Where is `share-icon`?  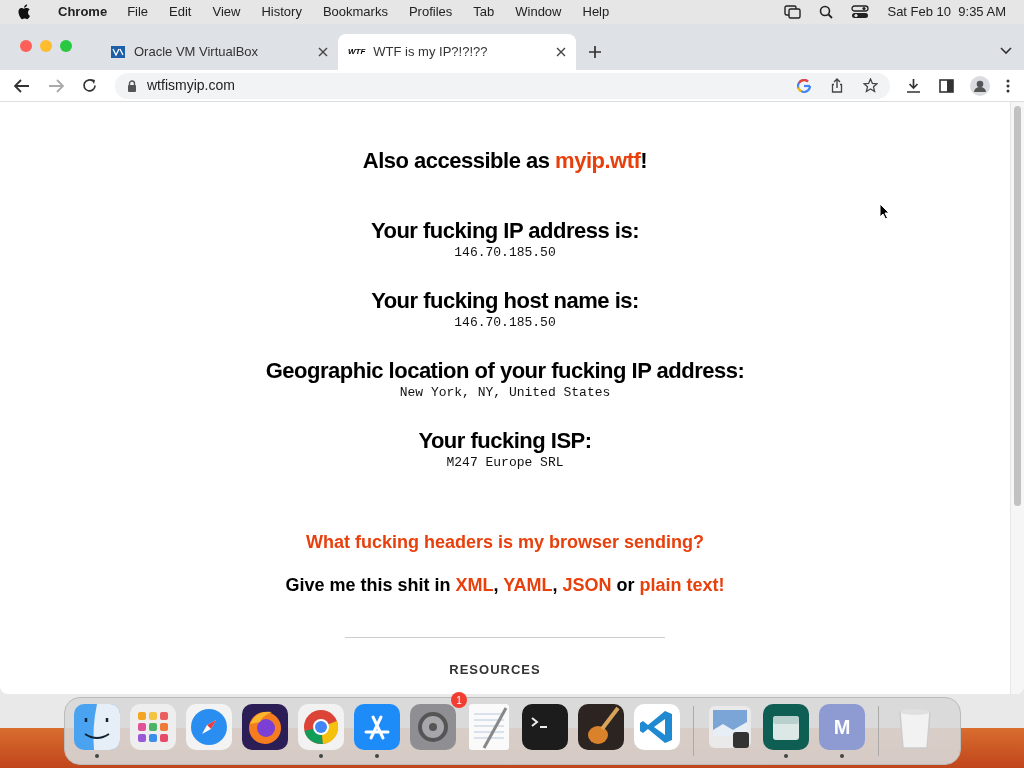
share-icon is located at coordinates (837, 85).